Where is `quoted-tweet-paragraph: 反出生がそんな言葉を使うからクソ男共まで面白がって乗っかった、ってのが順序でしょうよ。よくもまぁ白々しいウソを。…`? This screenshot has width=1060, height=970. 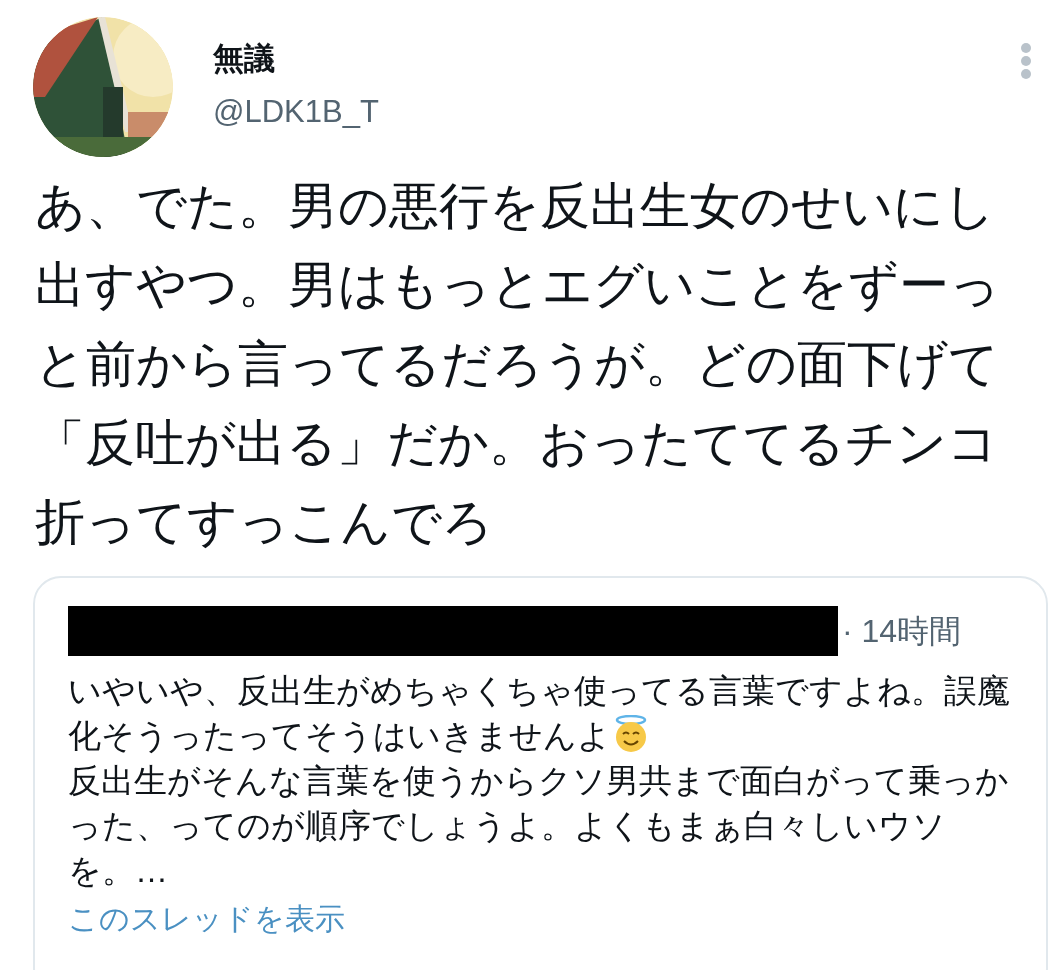
quoted-tweet-paragraph: 反出生がそんな言葉を使うからクソ男共まで面白がって乗っかった、ってのが順序でしょうよ。よくもまぁ白々しいウソを。… is located at coordinates (539, 826).